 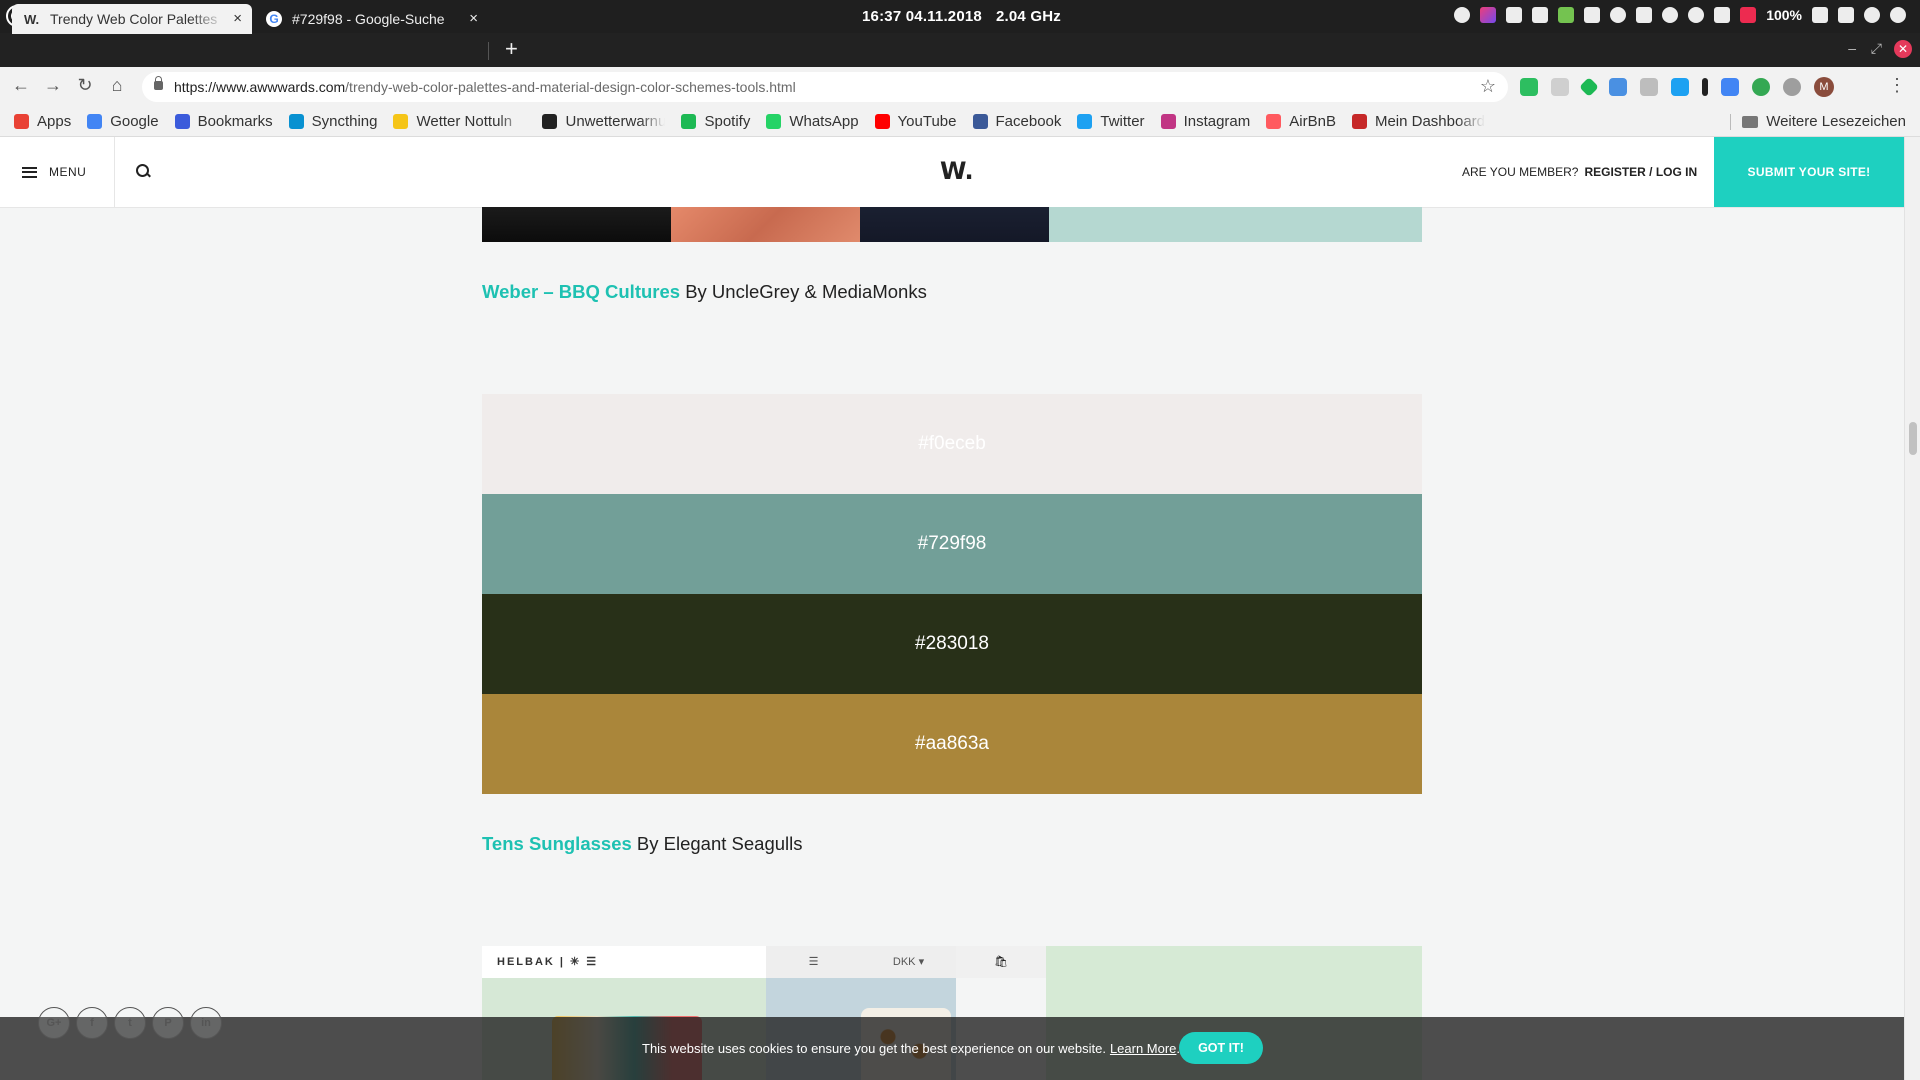 What do you see at coordinates (488, 51) in the screenshot?
I see `tab-separator` at bounding box center [488, 51].